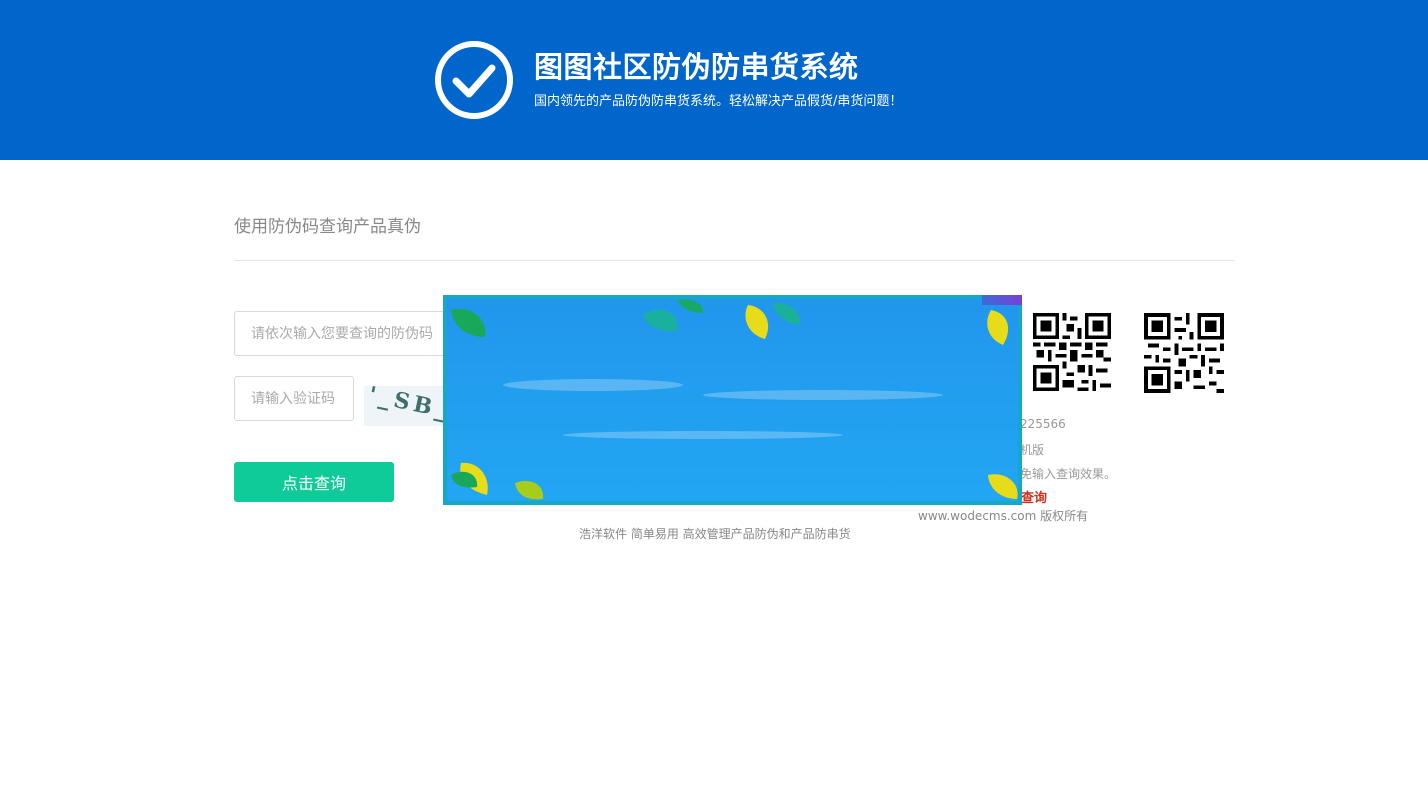  Describe the element at coordinates (718, 101) in the screenshot. I see `site-subtitle: 国内领先的产品防伪防串货系统。轻松解决产品假货/串货问题！` at that location.